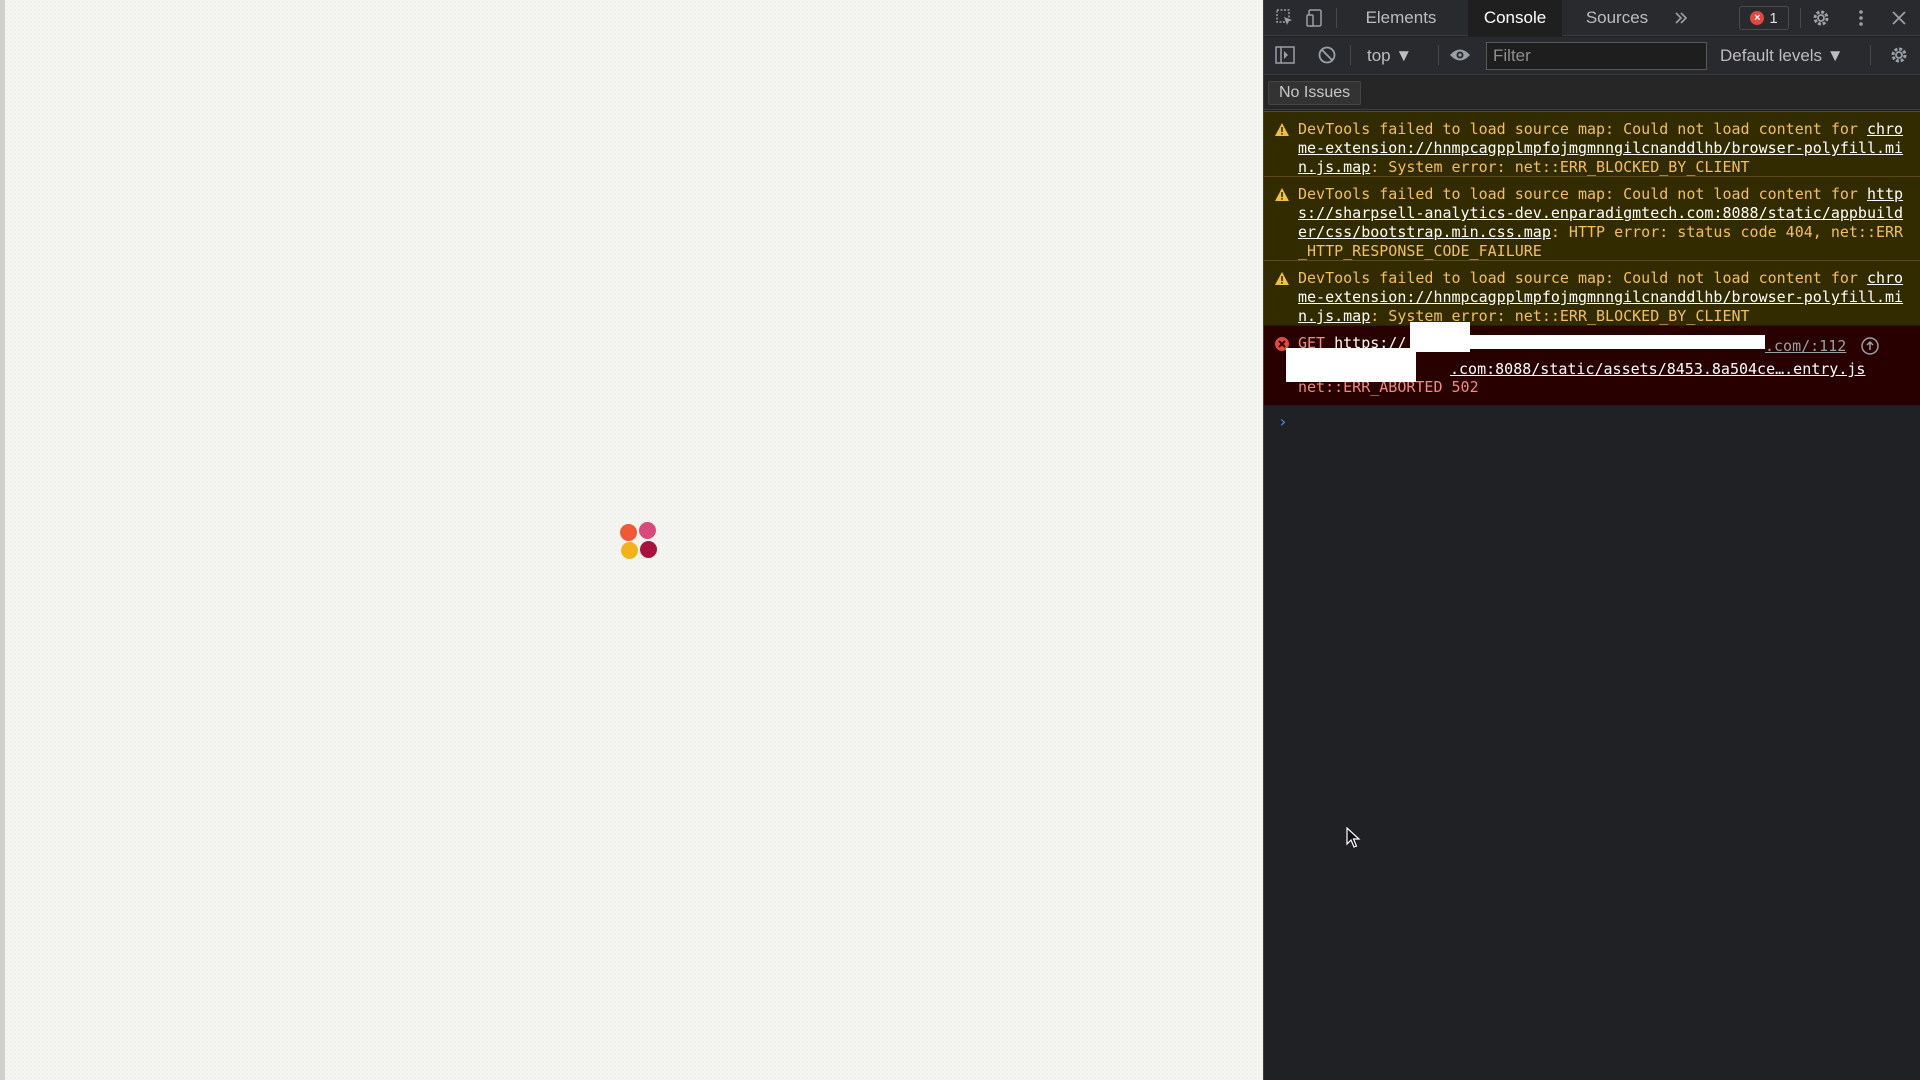 This screenshot has height=1080, width=1920. I want to click on chevron-double-right-icon, so click(1681, 18).